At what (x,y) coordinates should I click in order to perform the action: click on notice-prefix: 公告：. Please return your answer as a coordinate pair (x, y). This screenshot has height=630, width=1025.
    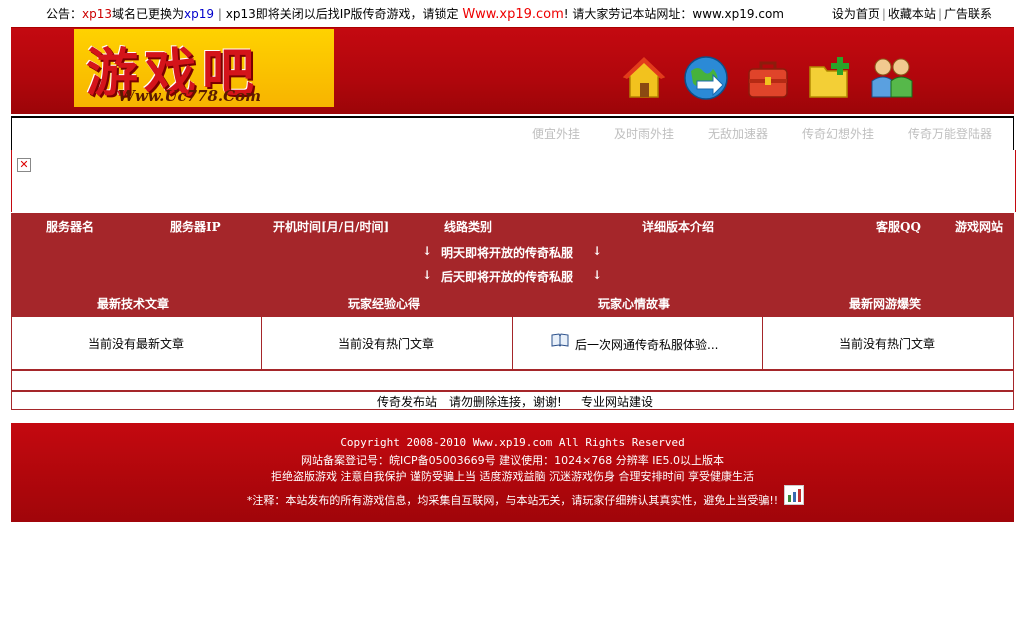
    Looking at the image, I should click on (64, 14).